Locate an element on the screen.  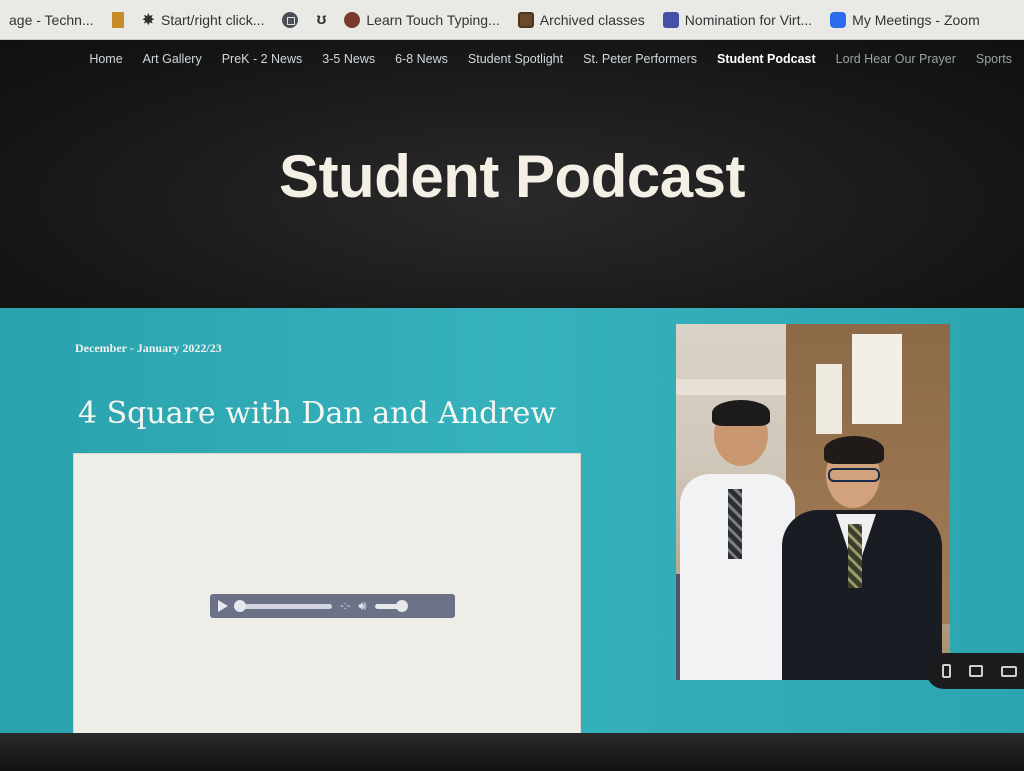
progress-knob is located at coordinates (240, 606).